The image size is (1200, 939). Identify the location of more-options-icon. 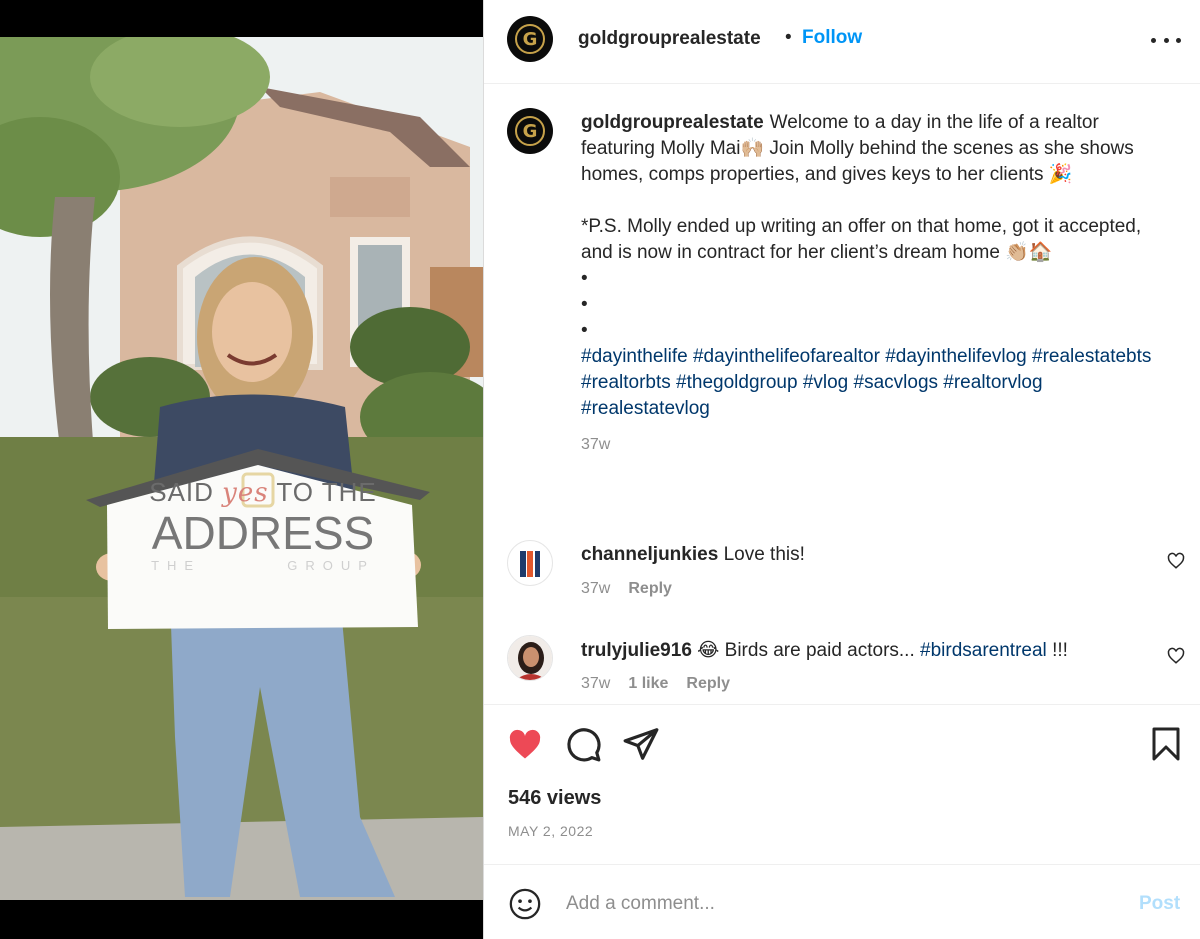
(1166, 40).